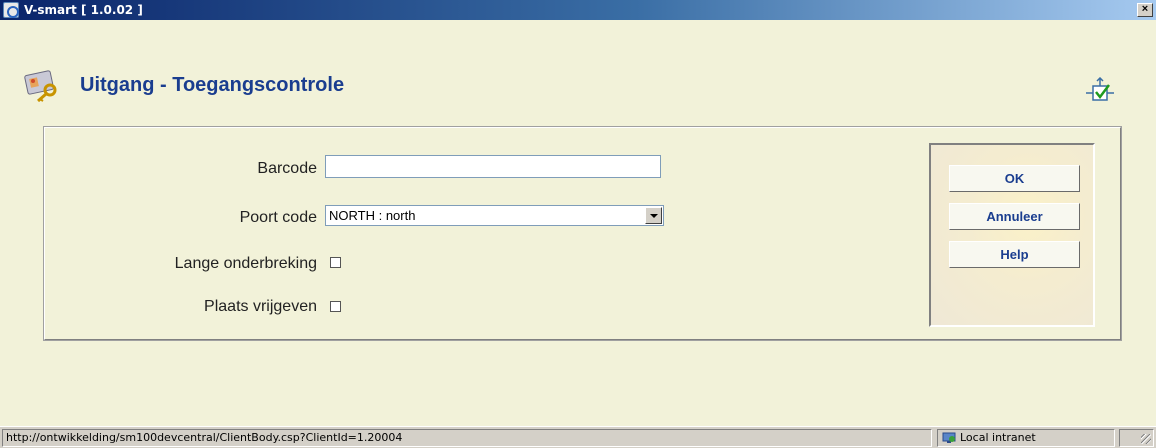 The image size is (1156, 448). What do you see at coordinates (494, 215) in the screenshot?
I see `poort-code-select: NORTH : north` at bounding box center [494, 215].